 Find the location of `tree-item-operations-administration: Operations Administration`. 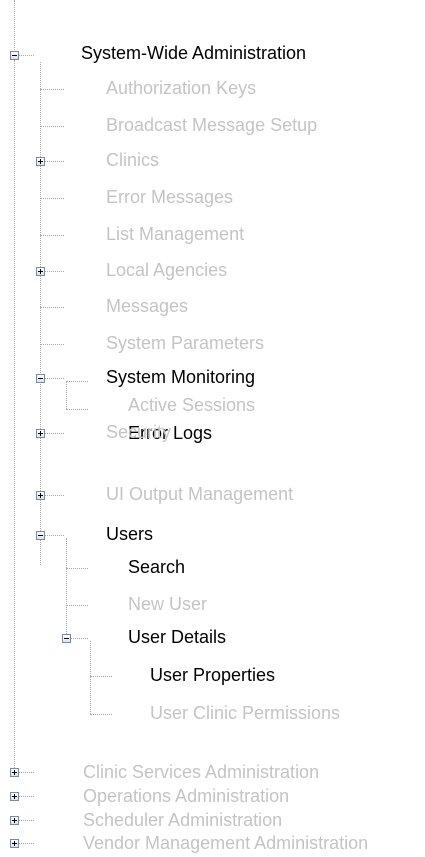

tree-item-operations-administration: Operations Administration is located at coordinates (186, 796).